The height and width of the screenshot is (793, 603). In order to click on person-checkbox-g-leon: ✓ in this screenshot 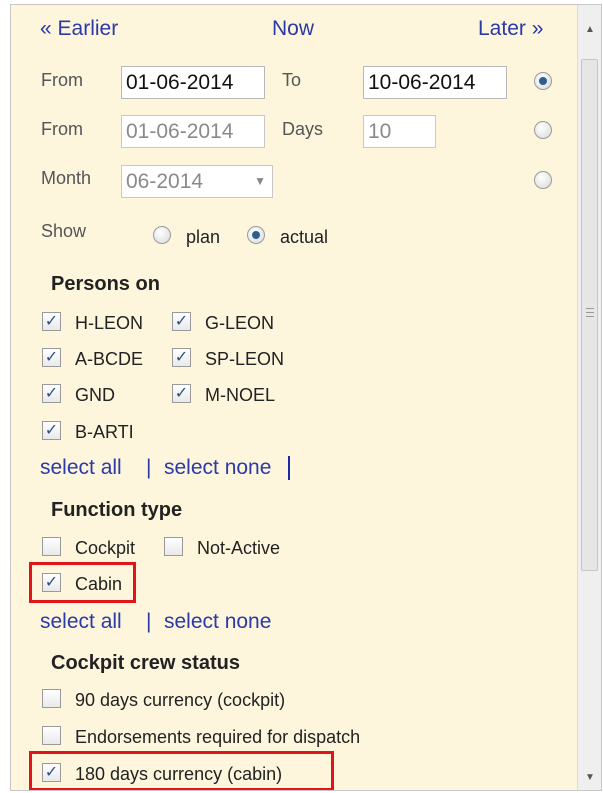, I will do `click(181, 321)`.